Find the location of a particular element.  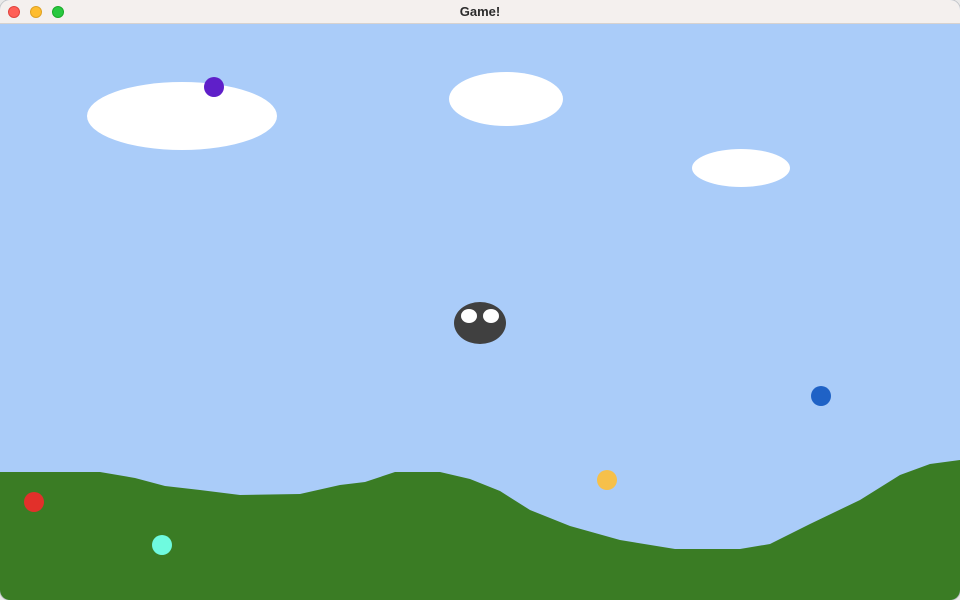

player-body is located at coordinates (480, 323).